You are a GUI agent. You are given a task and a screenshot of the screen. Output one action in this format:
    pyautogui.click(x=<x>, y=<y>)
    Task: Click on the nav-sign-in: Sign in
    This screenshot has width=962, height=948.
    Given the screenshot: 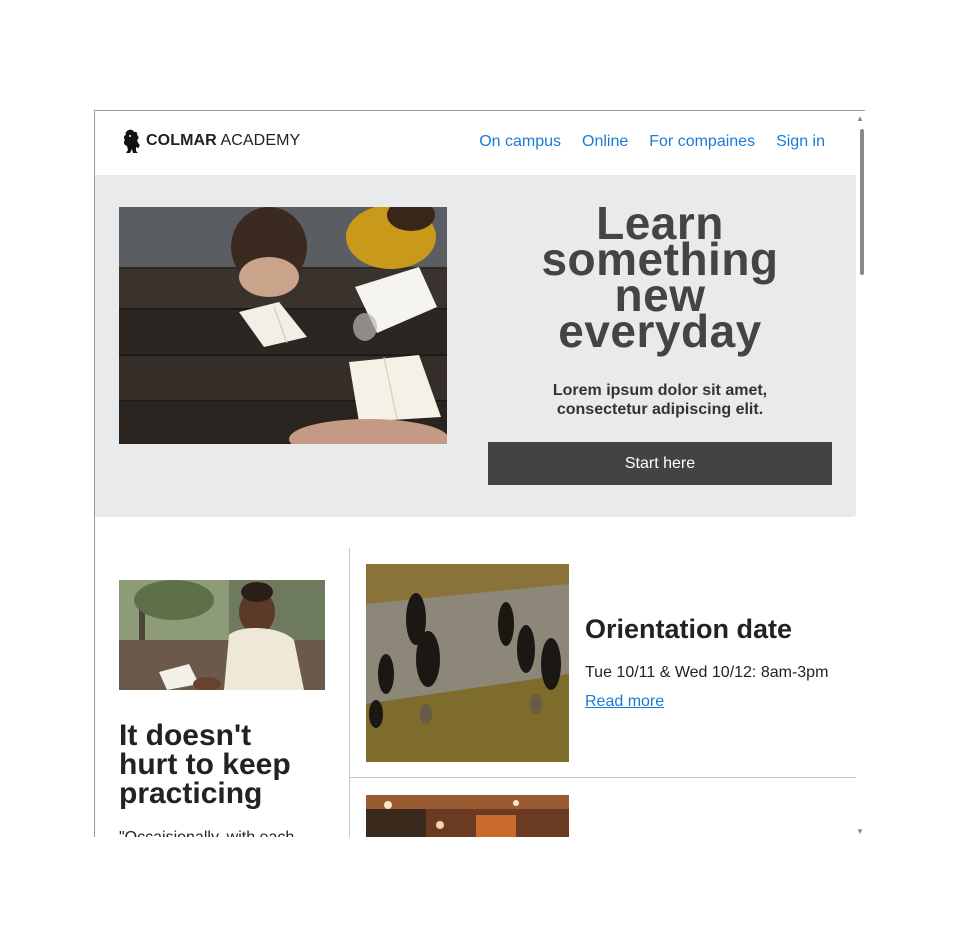 What is the action you would take?
    pyautogui.click(x=800, y=142)
    